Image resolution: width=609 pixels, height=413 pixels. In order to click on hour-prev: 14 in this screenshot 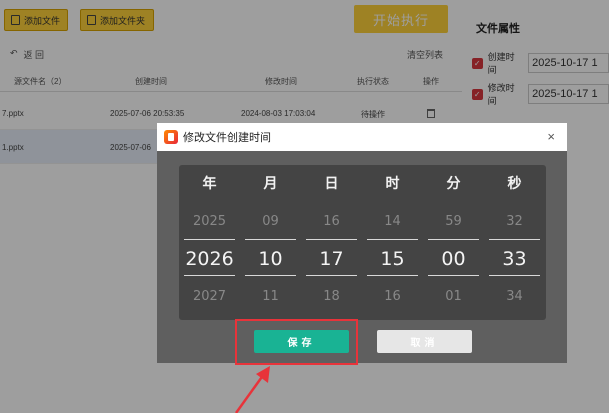, I will do `click(392, 221)`.